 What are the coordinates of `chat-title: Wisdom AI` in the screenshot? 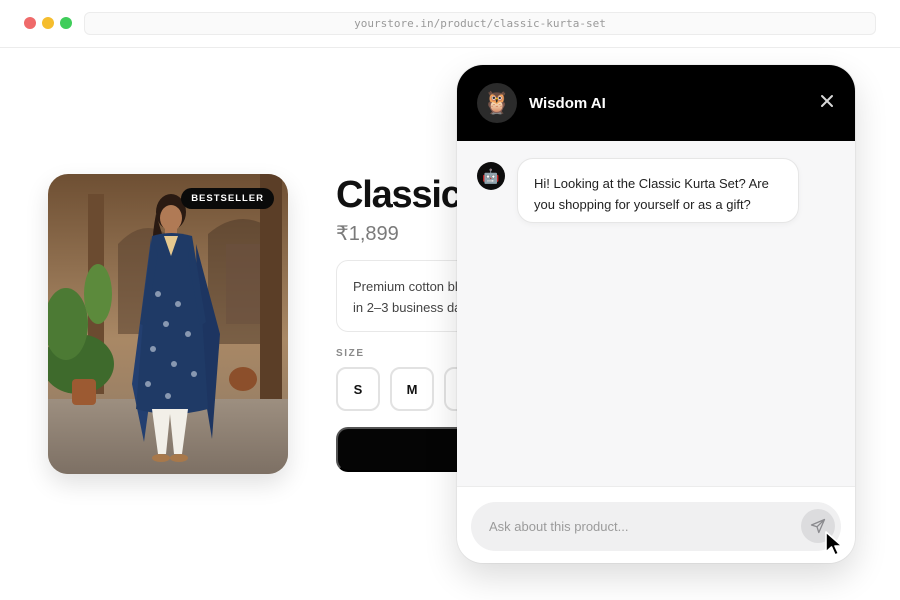 It's located at (567, 103).